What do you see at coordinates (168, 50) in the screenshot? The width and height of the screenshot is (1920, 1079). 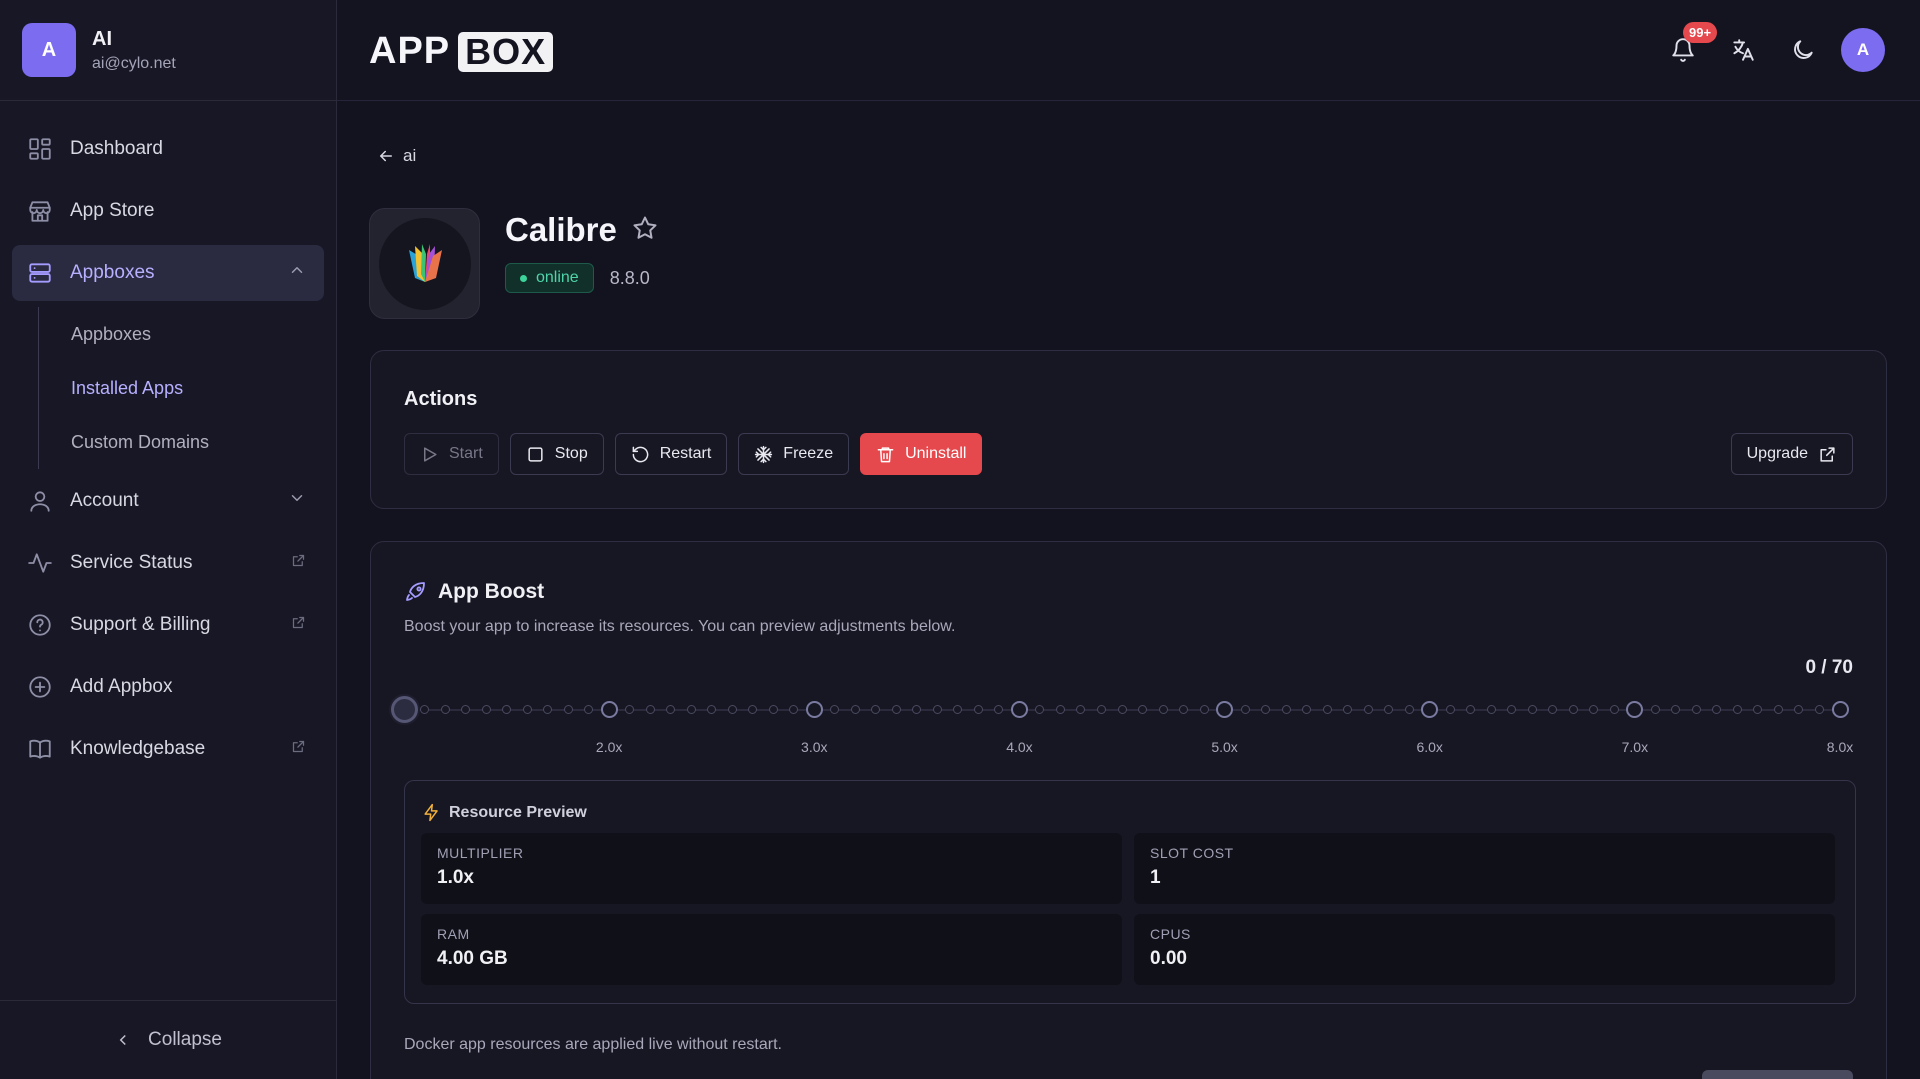 I see `user-profile: A AI ai@cylo.net` at bounding box center [168, 50].